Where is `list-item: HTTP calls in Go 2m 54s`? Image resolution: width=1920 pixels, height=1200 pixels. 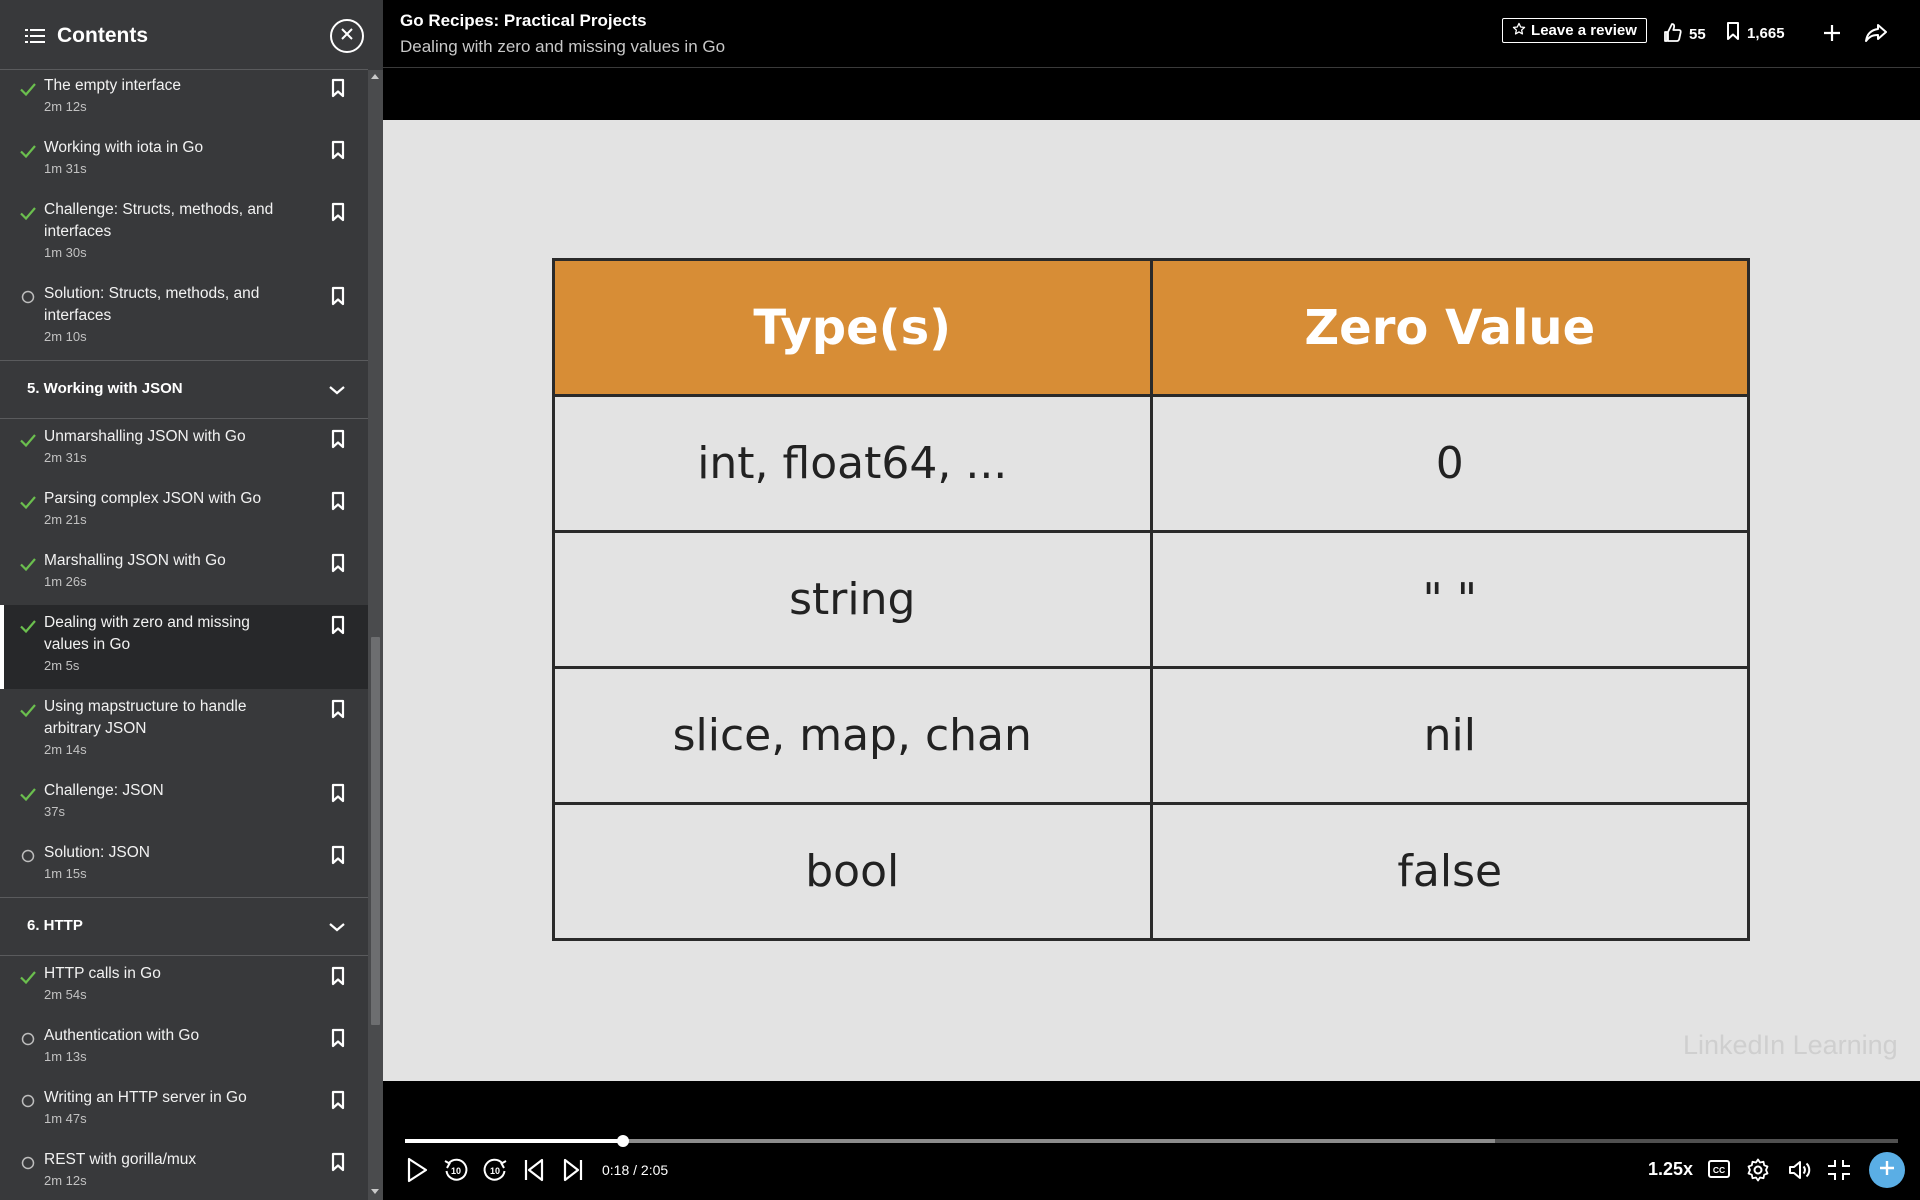 list-item: HTTP calls in Go 2m 54s is located at coordinates (184, 987).